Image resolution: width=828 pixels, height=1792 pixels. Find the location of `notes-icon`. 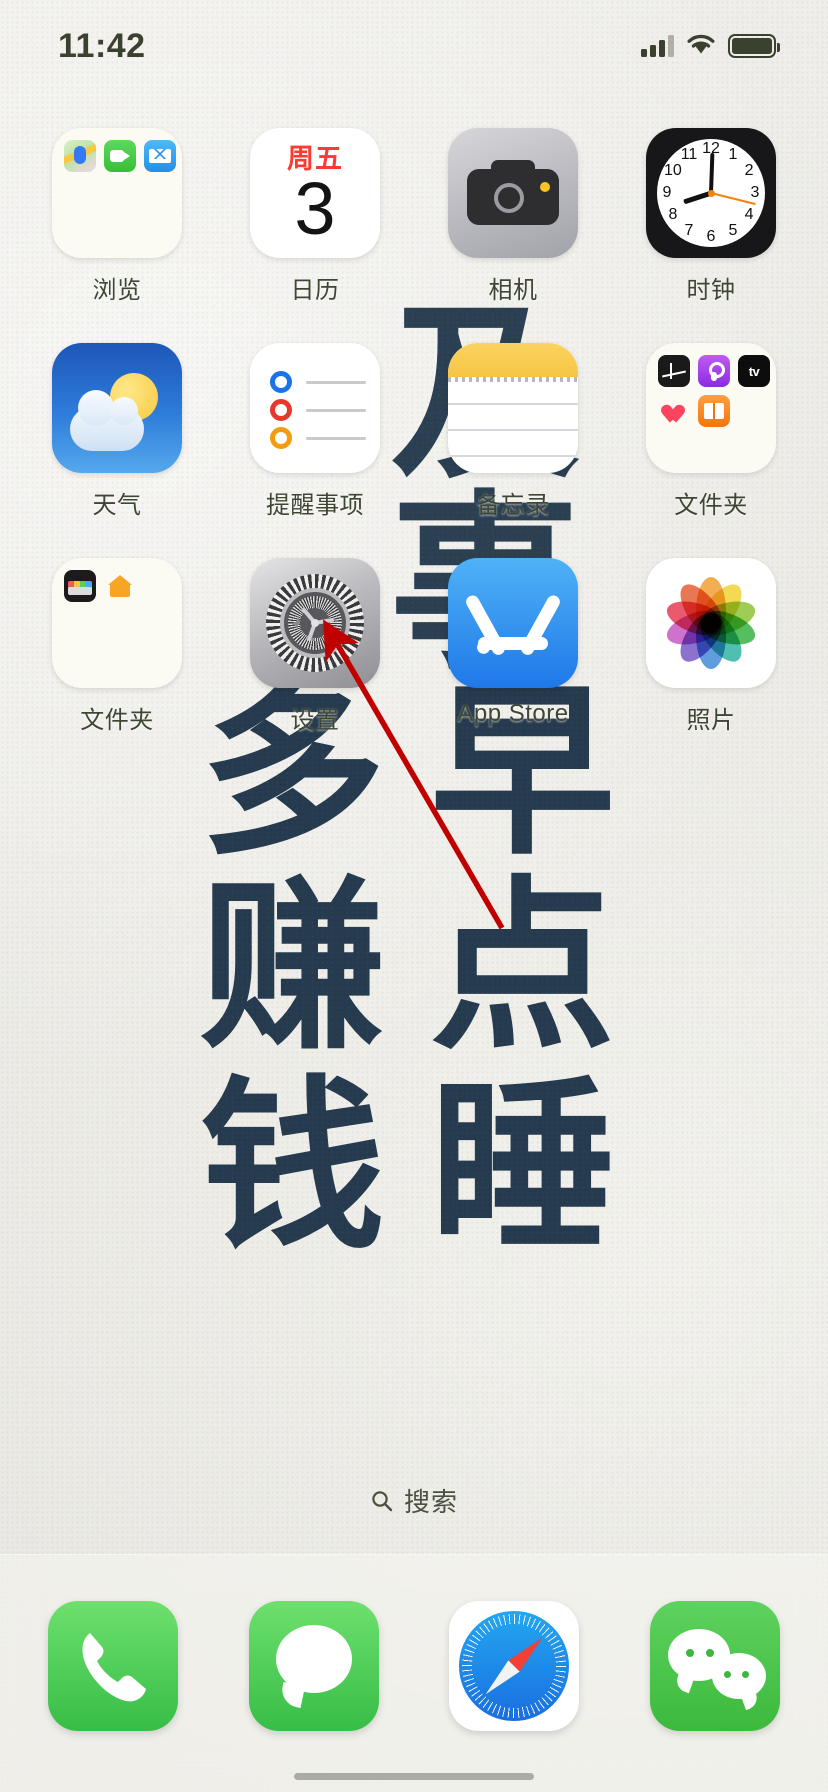

notes-icon is located at coordinates (513, 408).